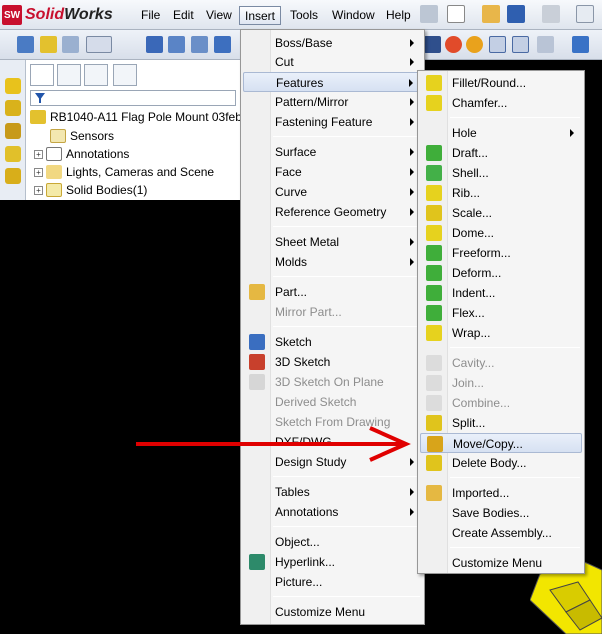  What do you see at coordinates (332, 43) in the screenshot?
I see `insert-item-boss-base: Boss/Base` at bounding box center [332, 43].